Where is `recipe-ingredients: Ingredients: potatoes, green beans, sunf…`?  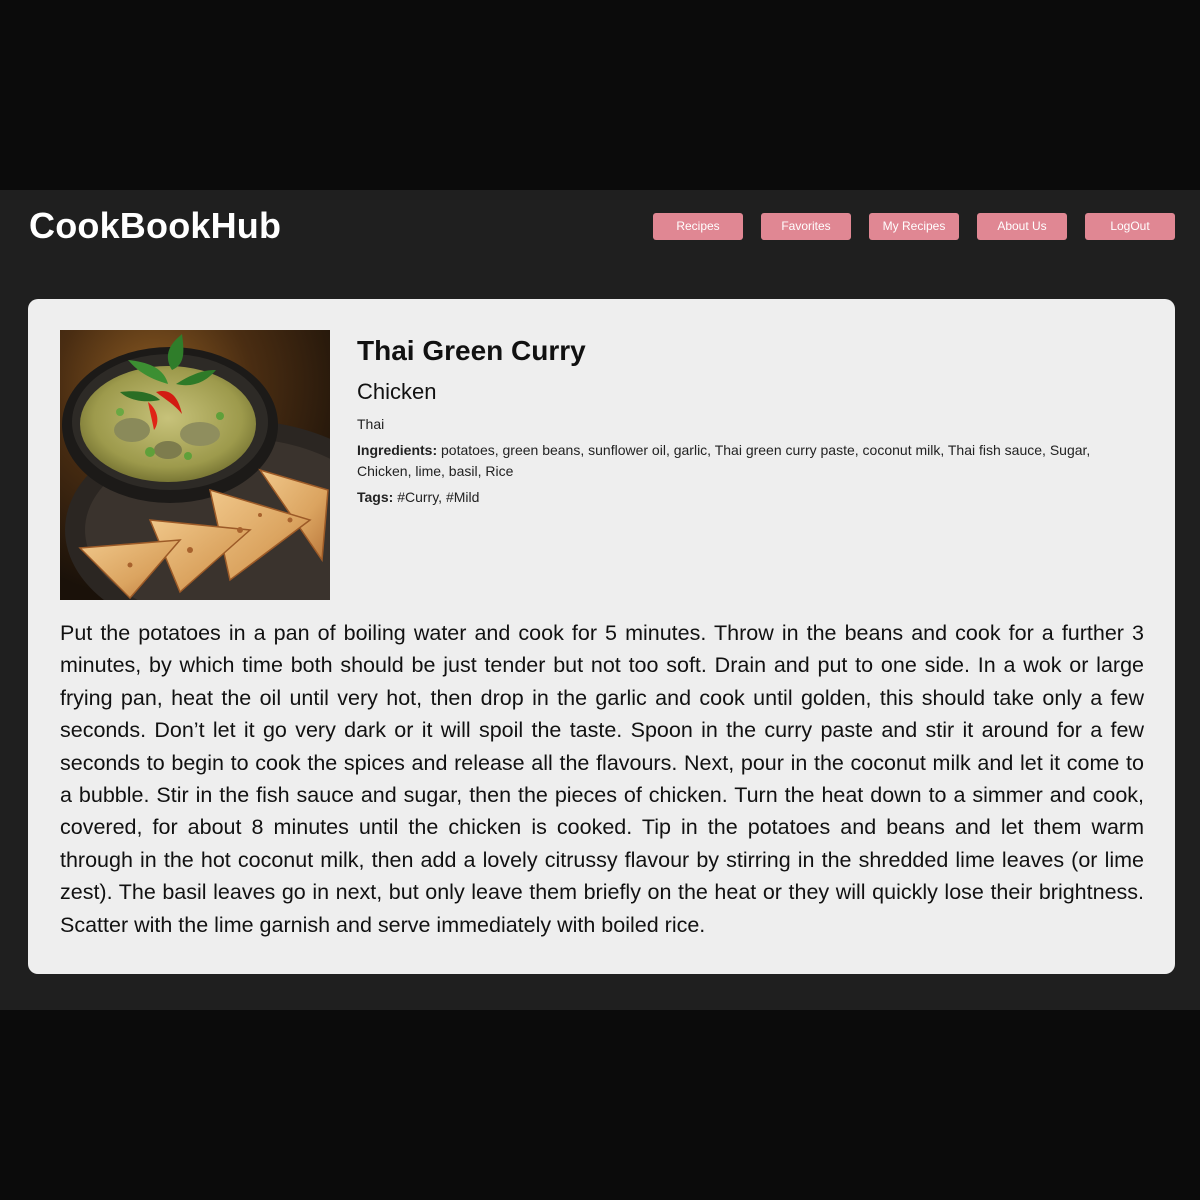
recipe-ingredients: Ingredients: potatoes, green beans, sunf… is located at coordinates (752, 461).